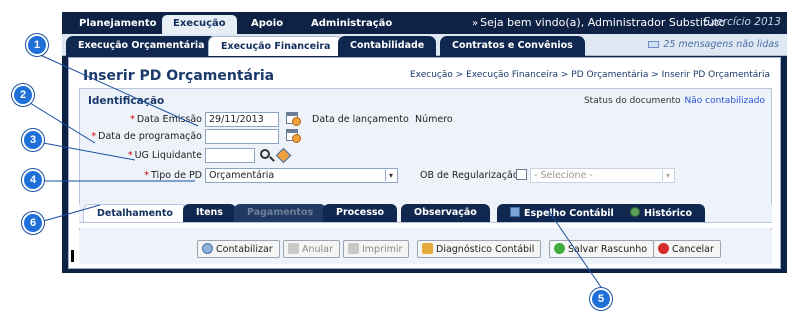  I want to click on callout-3: 3, so click(33, 140).